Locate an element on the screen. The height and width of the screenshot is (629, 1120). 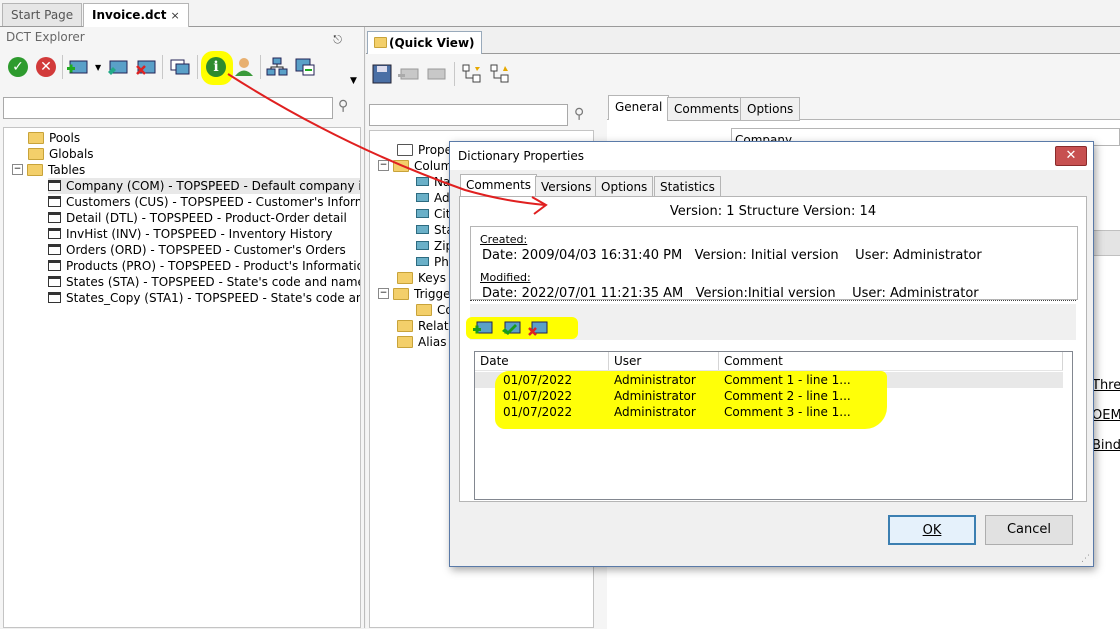
tree-node-alias: Alias is located at coordinates (421, 342).